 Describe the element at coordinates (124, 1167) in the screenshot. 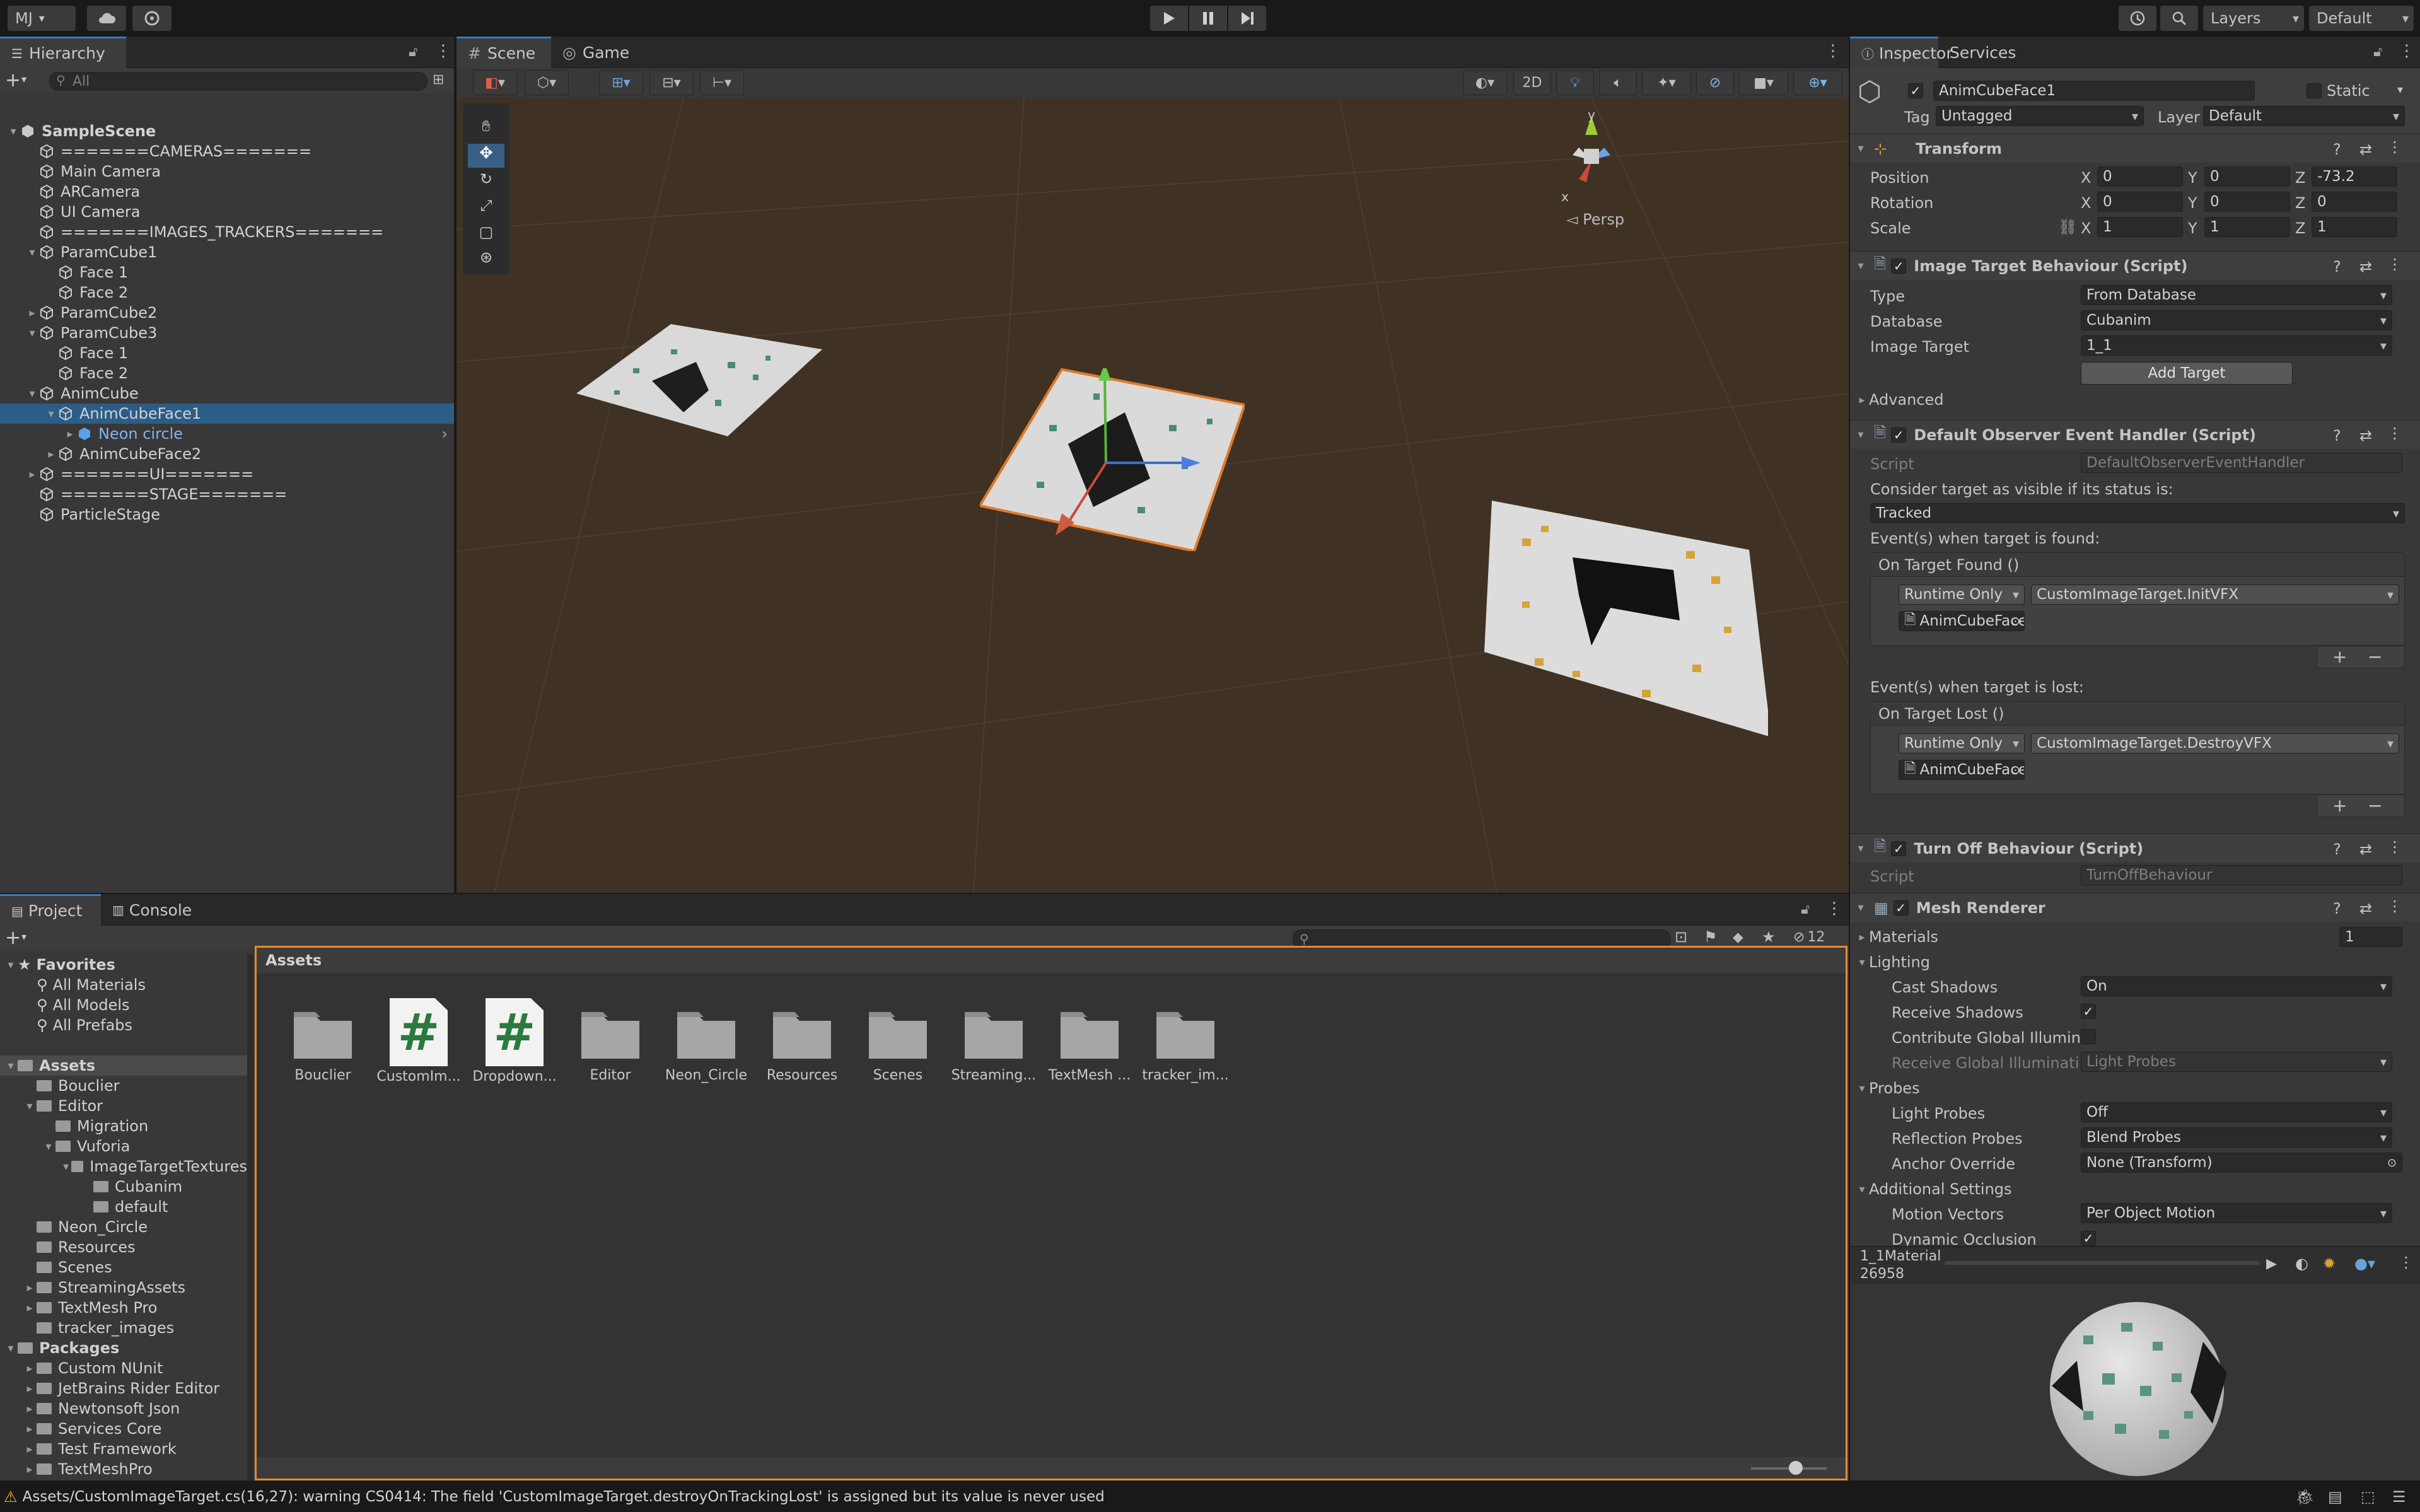

I see `project-tree-item: ▾ ImageTargetTextures` at that location.